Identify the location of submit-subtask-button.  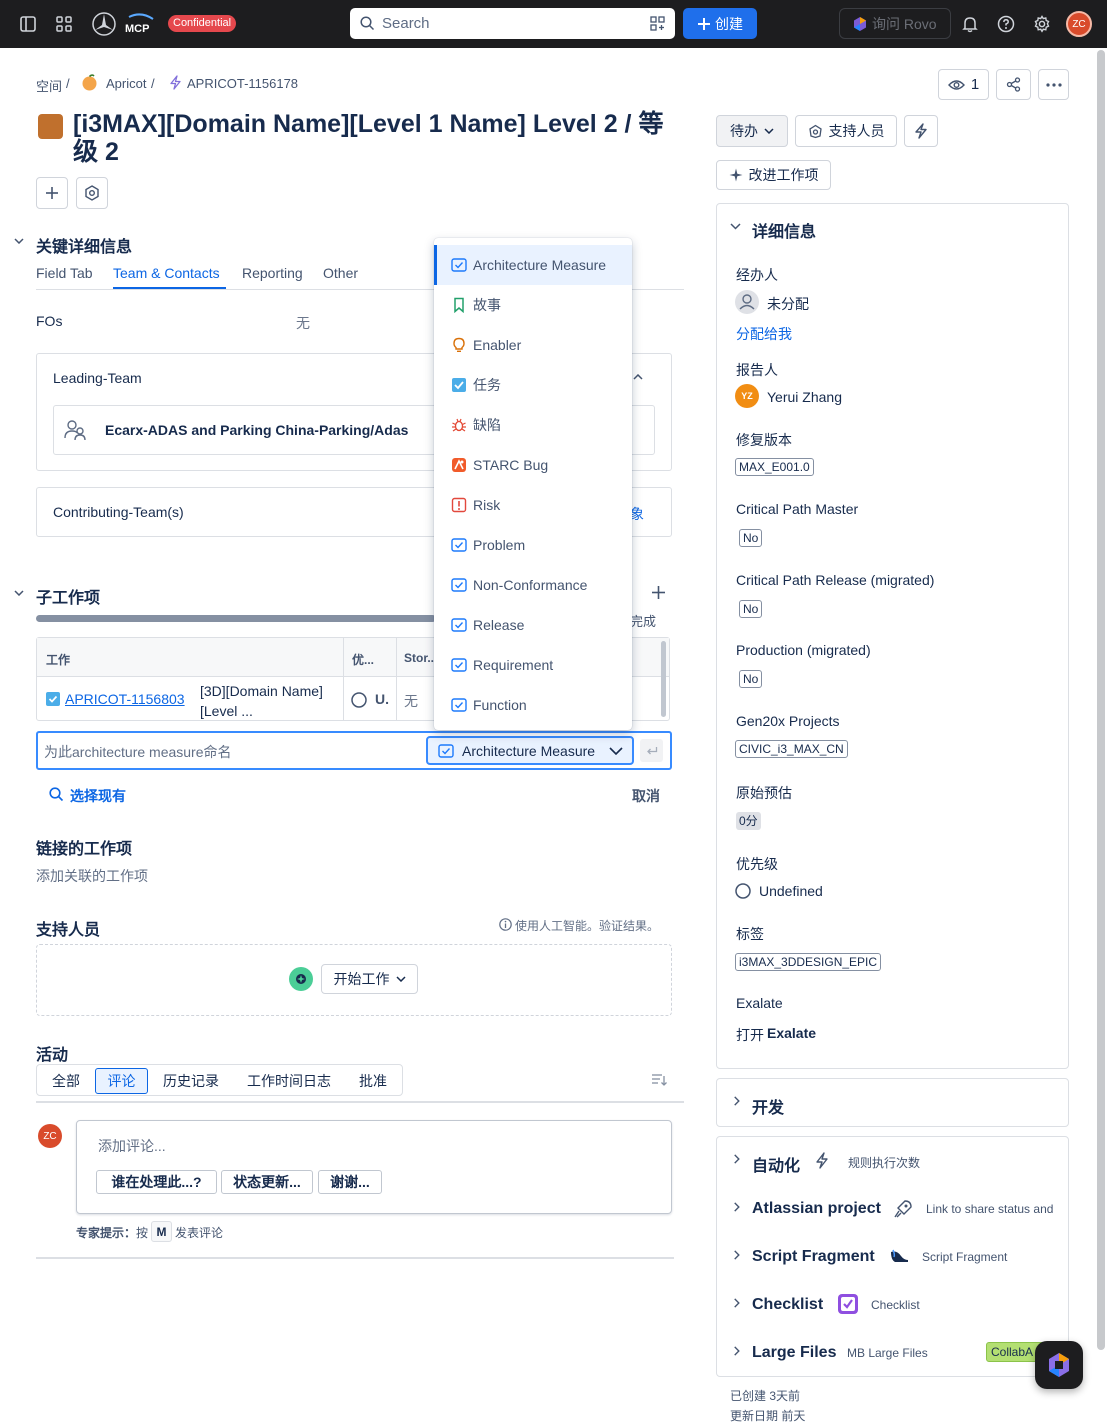
(651, 750).